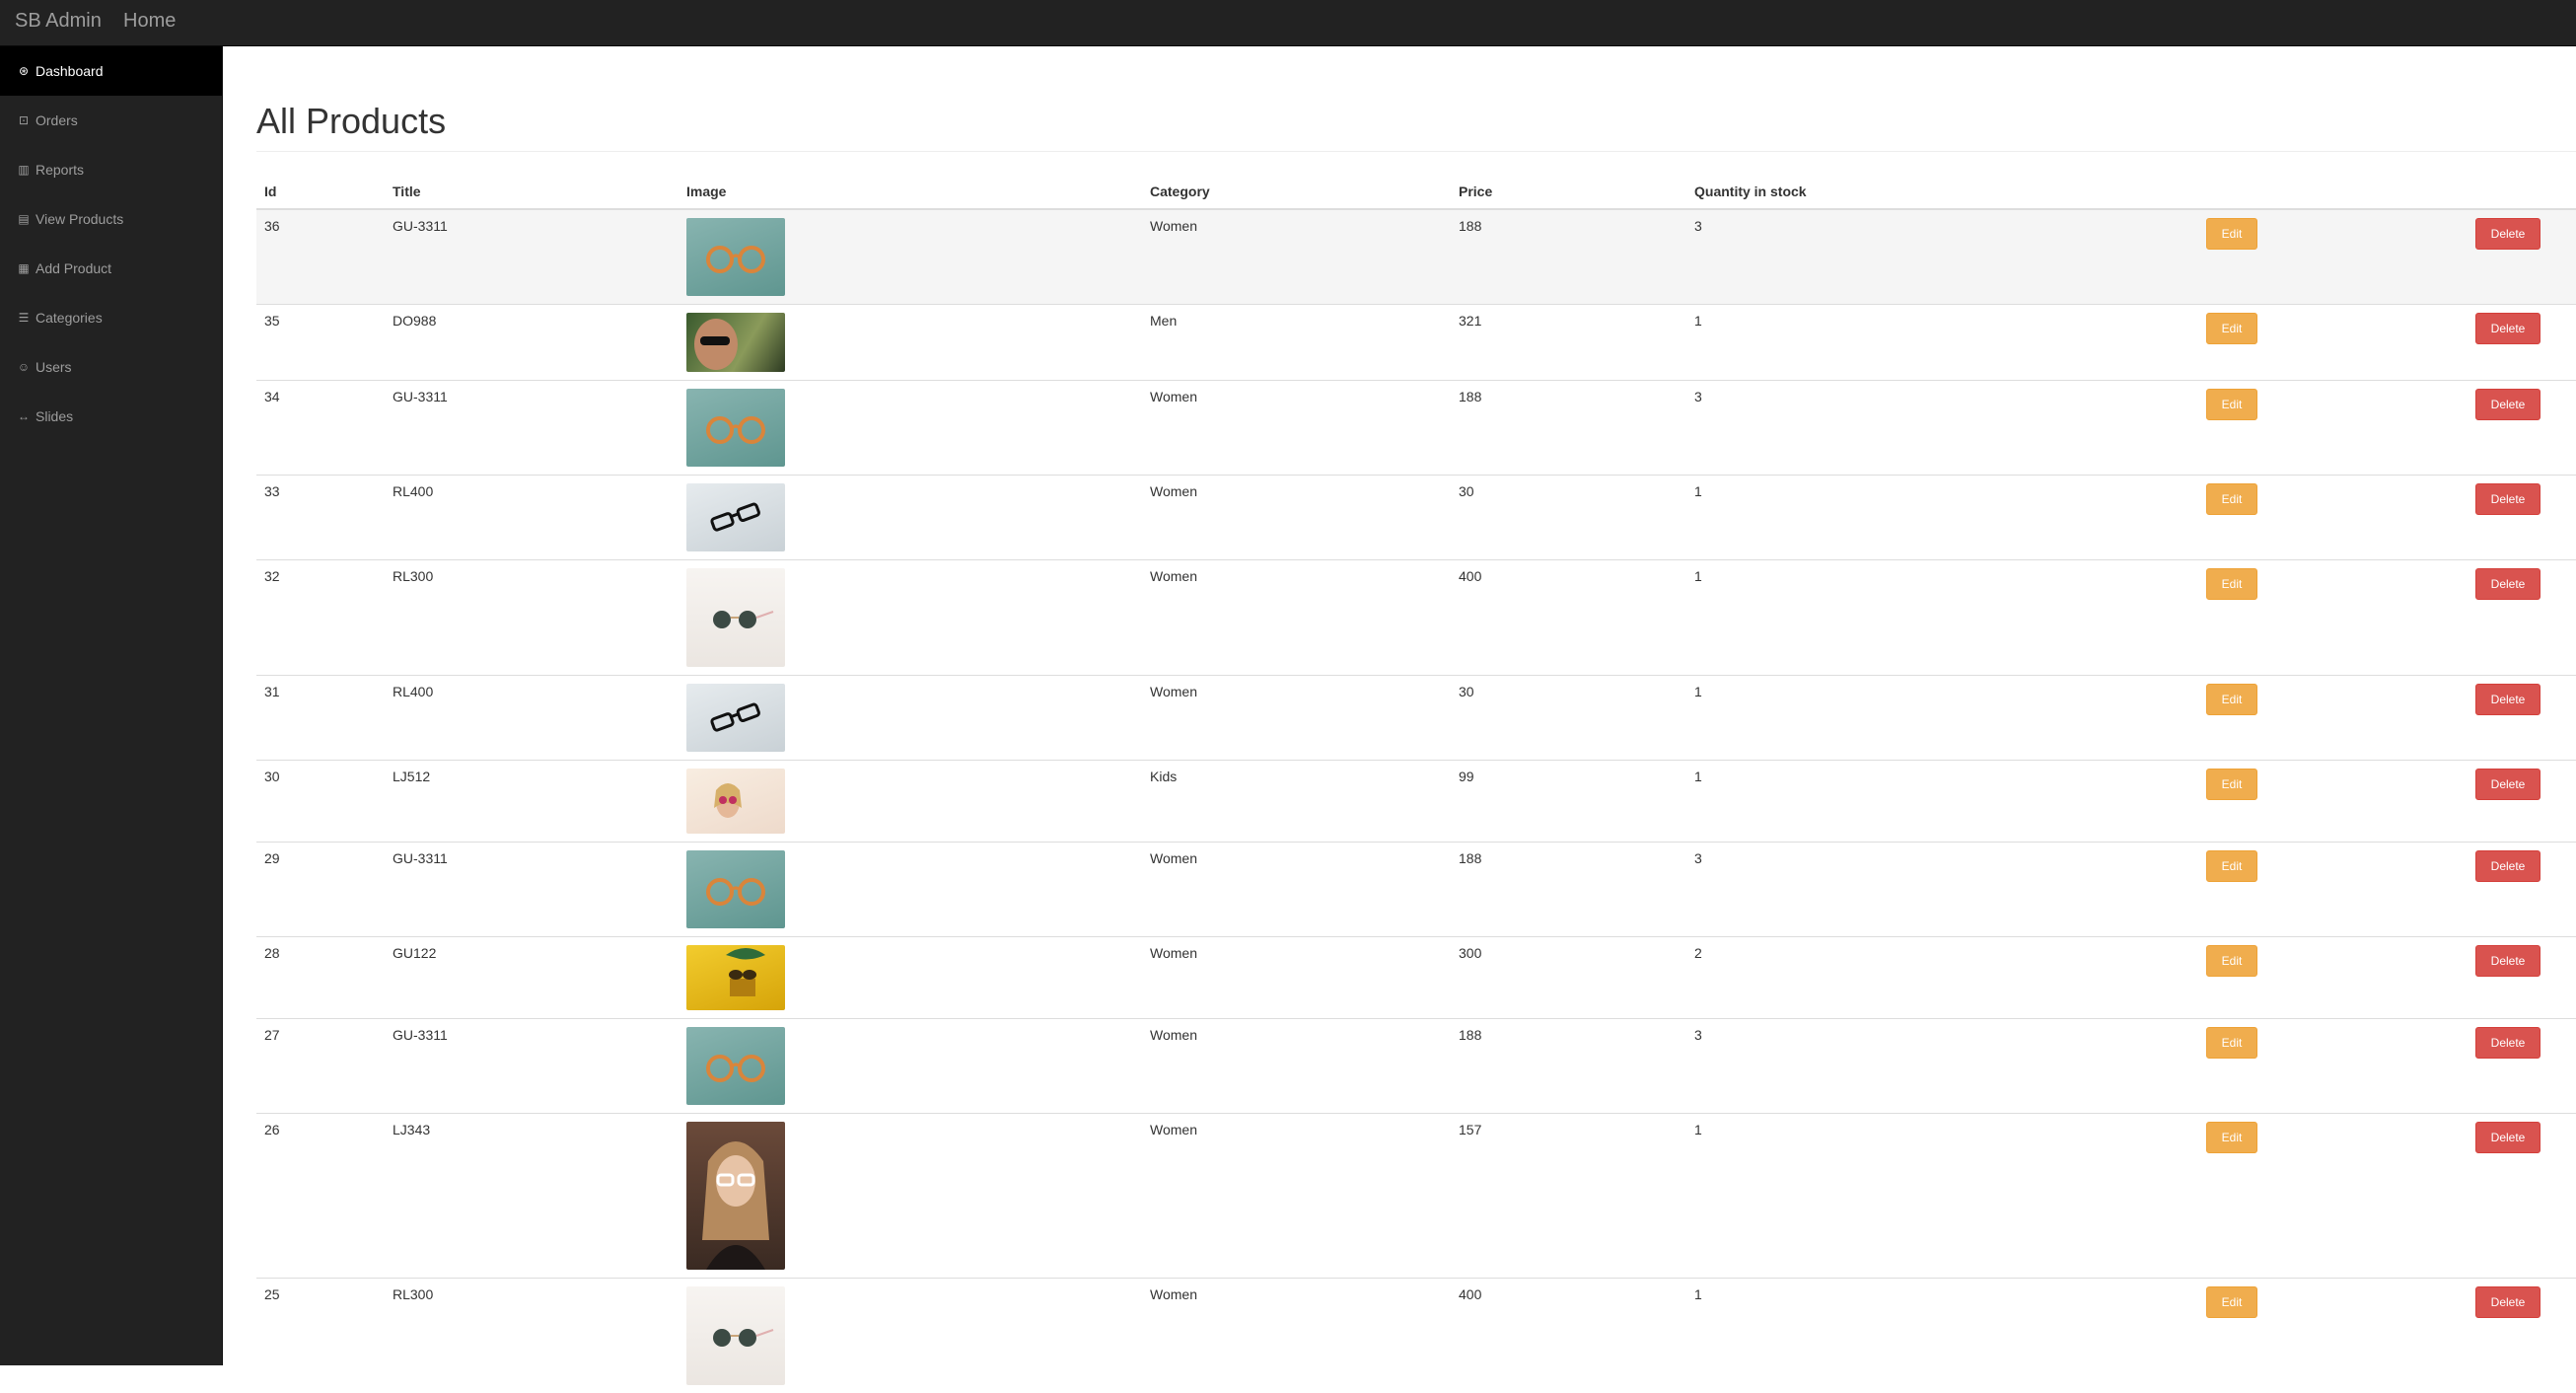 This screenshot has width=2576, height=1393. Describe the element at coordinates (320, 890) in the screenshot. I see `cell-id: 29` at that location.